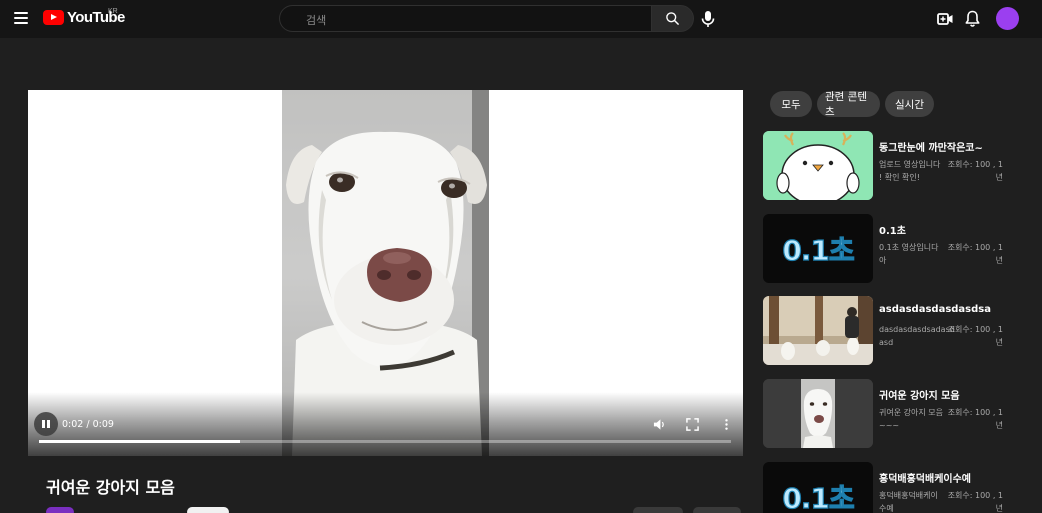 This screenshot has height=513, width=1042. I want to click on filter-chips: 모두 관련 콘텐츠 실시간, so click(852, 104).